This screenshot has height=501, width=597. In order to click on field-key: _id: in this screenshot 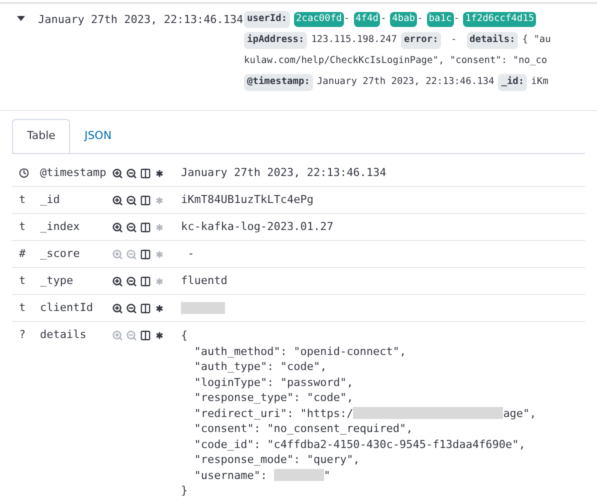, I will do `click(513, 82)`.